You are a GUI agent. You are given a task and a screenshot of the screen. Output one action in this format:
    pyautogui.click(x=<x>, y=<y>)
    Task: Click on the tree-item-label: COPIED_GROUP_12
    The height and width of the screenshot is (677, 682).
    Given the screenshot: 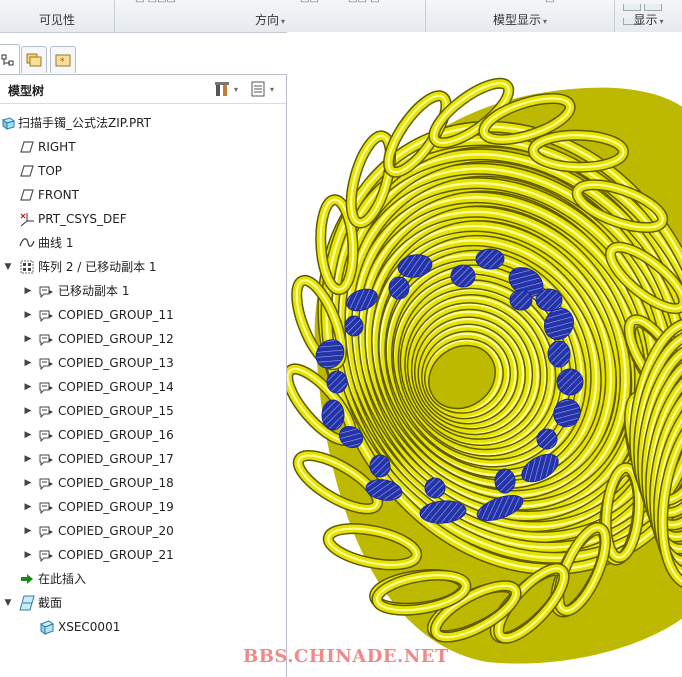 What is the action you would take?
    pyautogui.click(x=116, y=339)
    